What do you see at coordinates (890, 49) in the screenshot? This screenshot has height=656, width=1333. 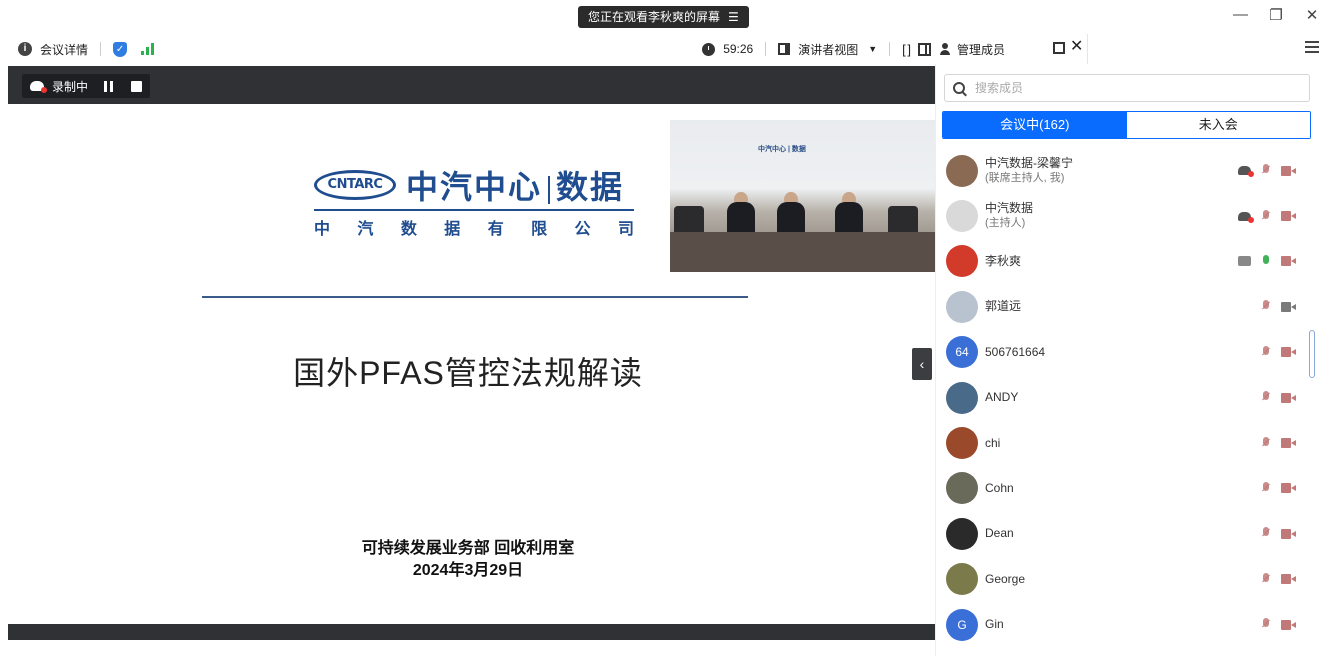 I see `toolbar-divider` at bounding box center [890, 49].